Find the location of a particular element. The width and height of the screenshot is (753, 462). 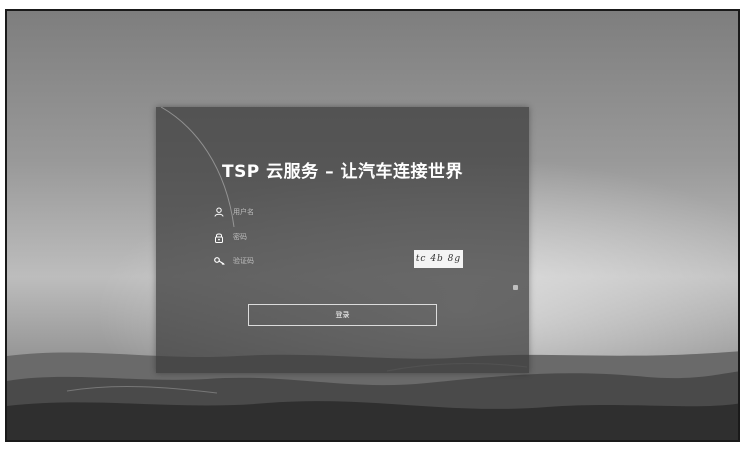

username-input is located at coordinates (318, 212).